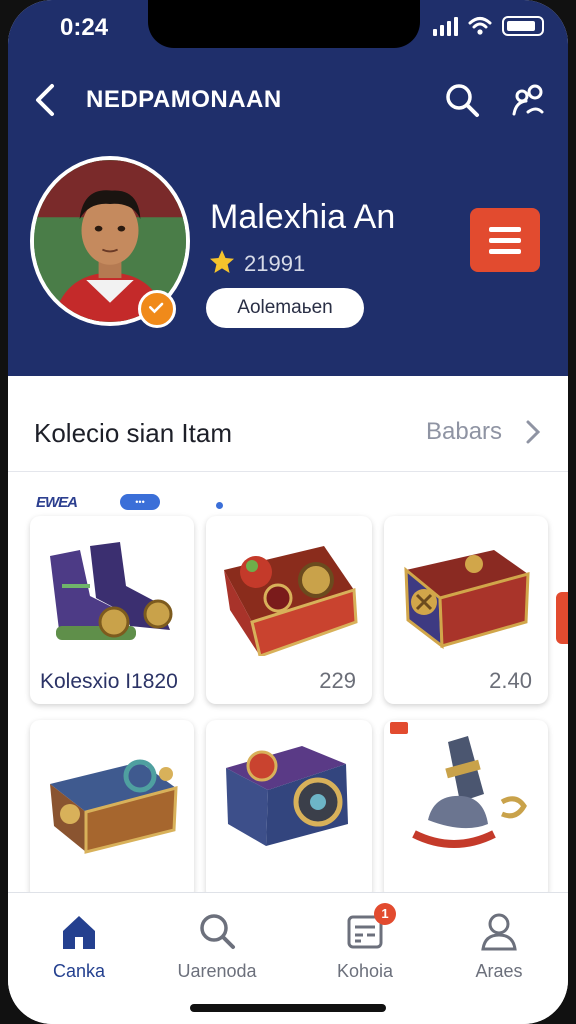 This screenshot has height=1024, width=576. I want to click on item-label: Kolesxio I1820, so click(109, 681).